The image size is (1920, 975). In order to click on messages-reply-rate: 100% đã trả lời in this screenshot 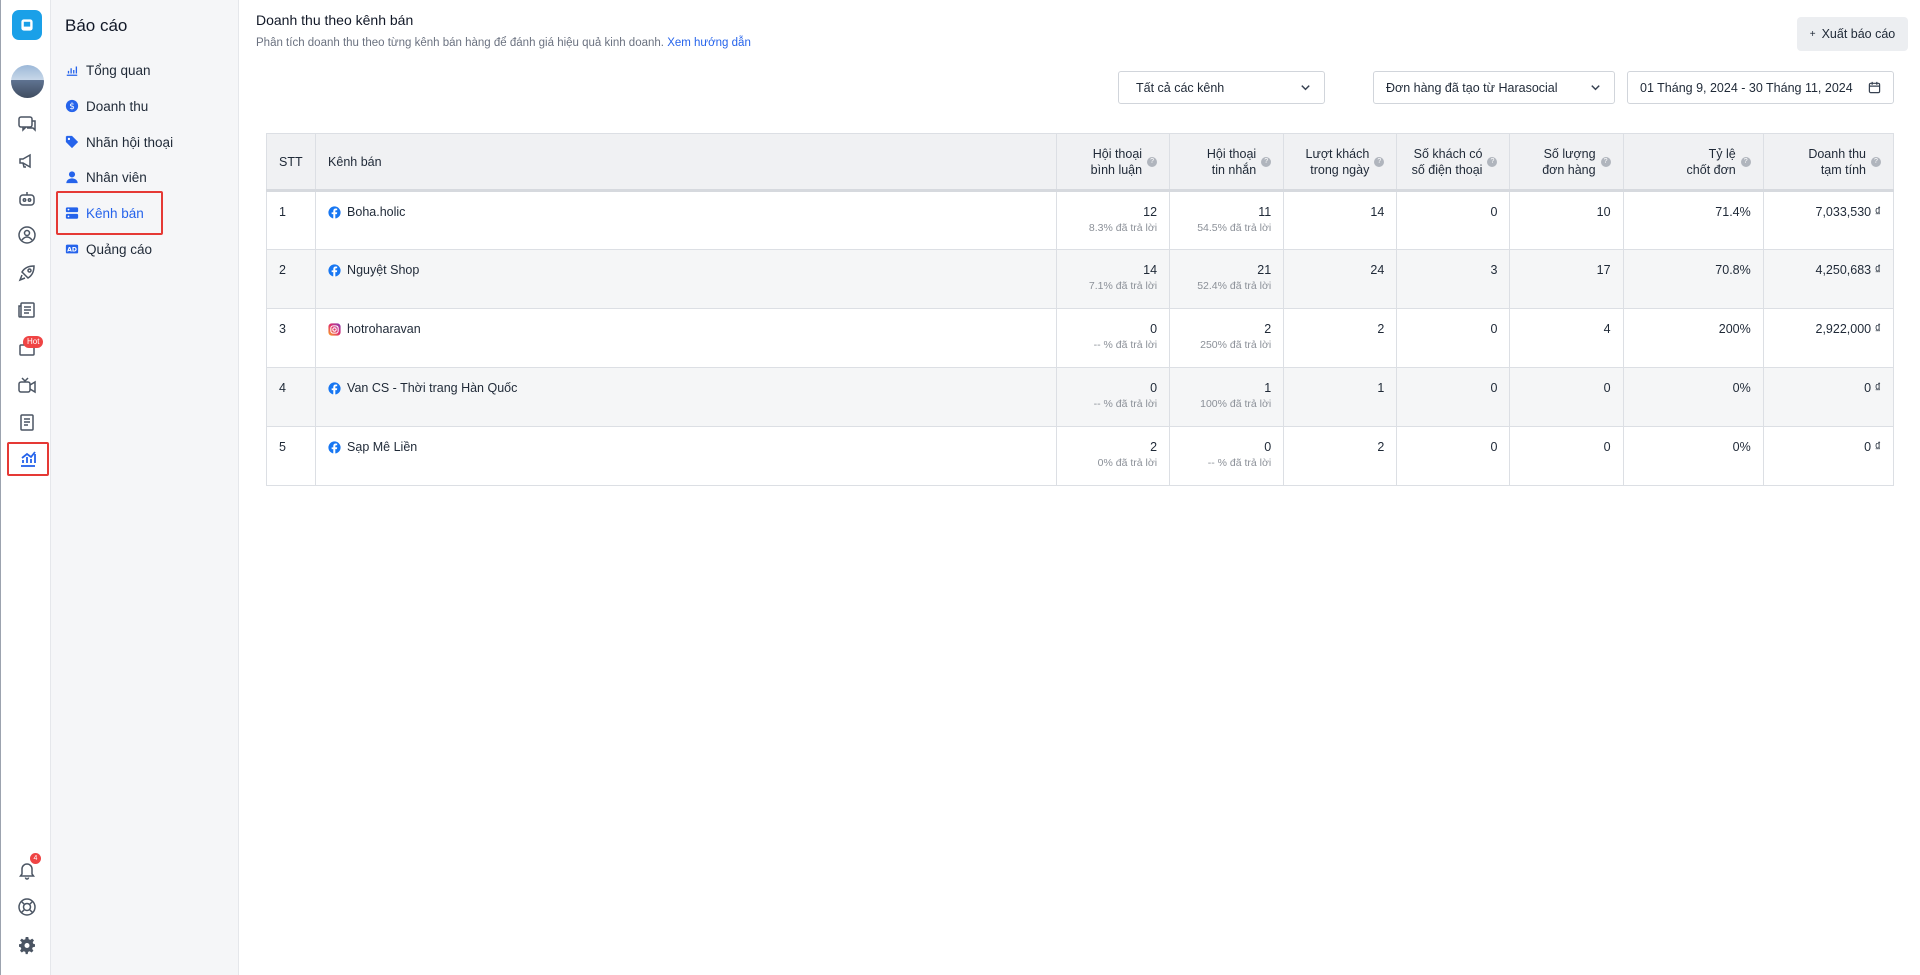, I will do `click(1236, 404)`.